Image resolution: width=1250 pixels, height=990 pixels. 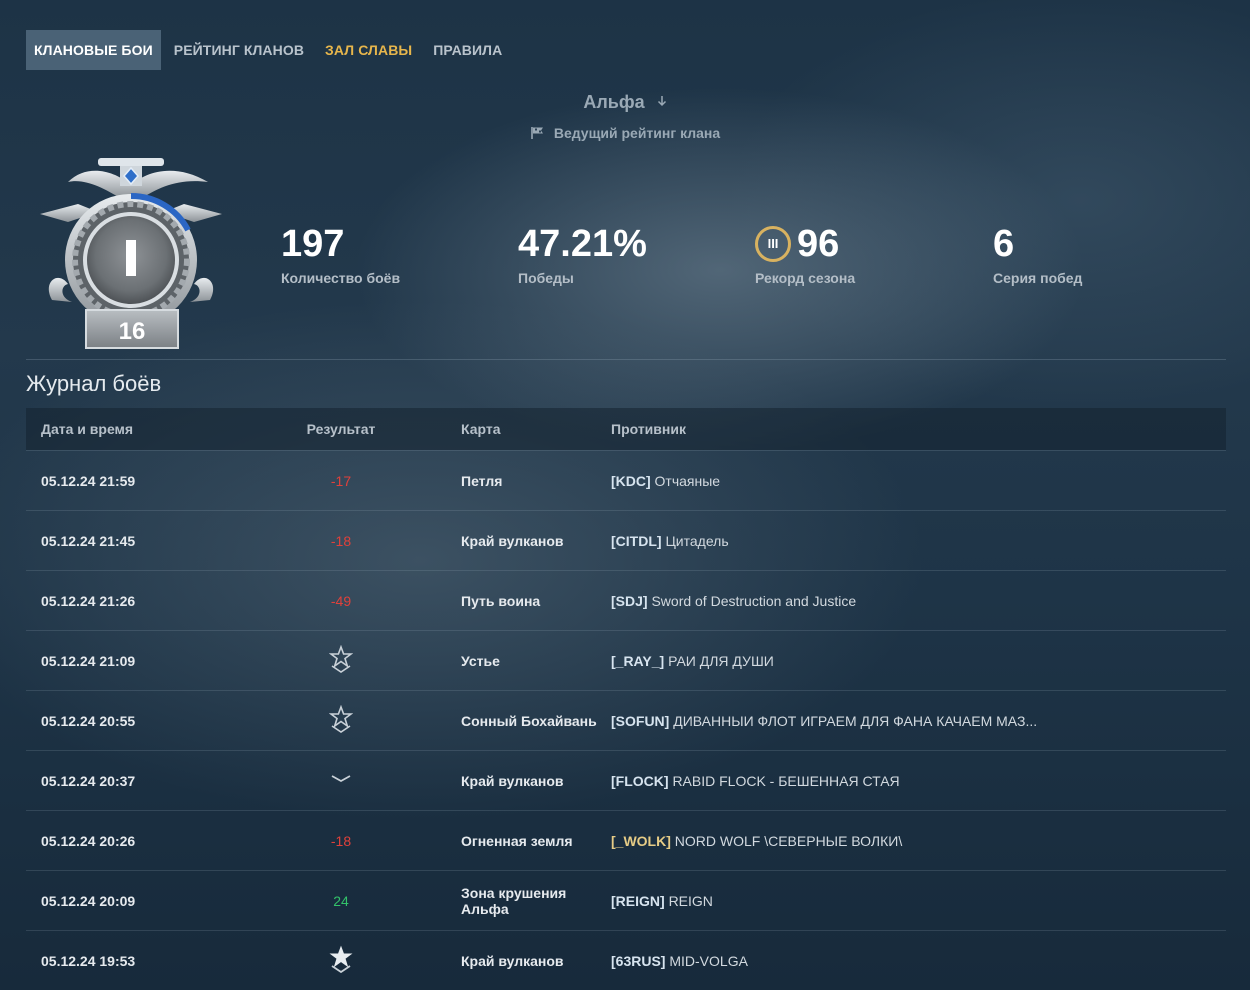 What do you see at coordinates (818, 244) in the screenshot?
I see `stat-season-record-value: 96` at bounding box center [818, 244].